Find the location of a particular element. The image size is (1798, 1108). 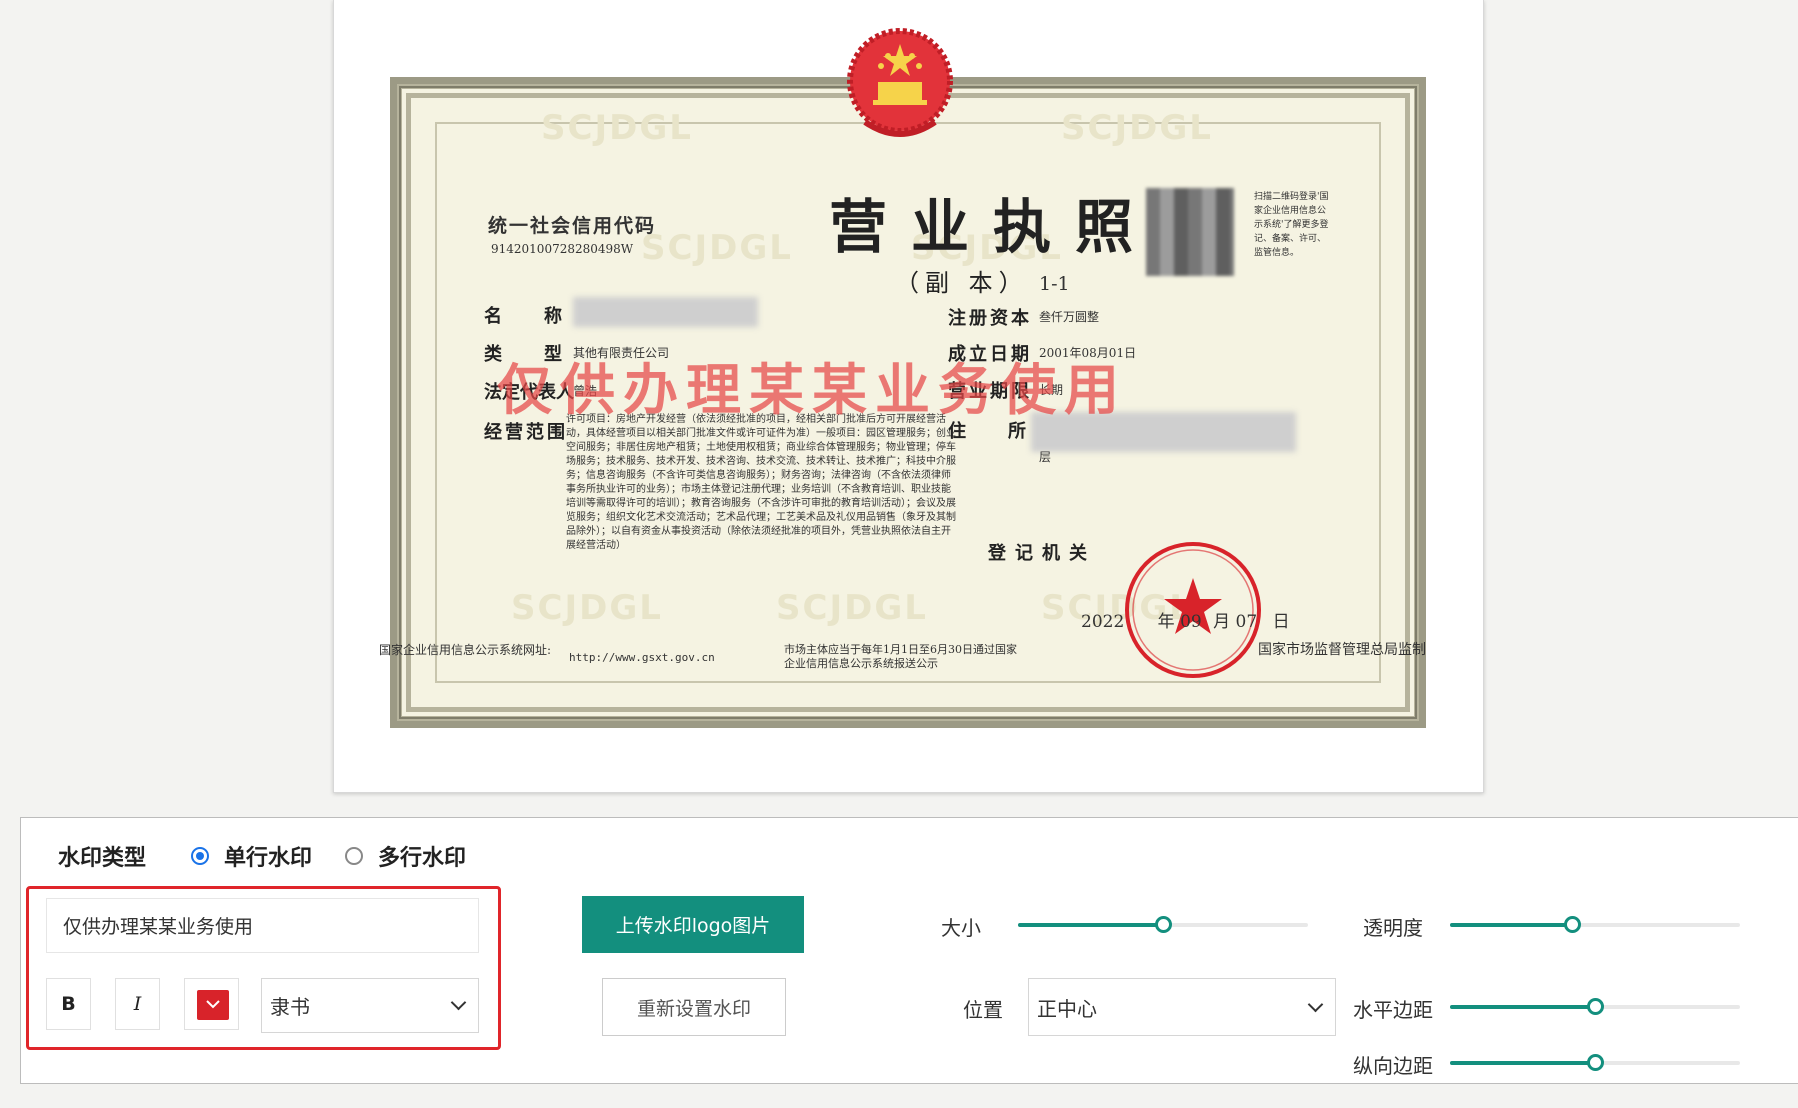

name-label: 名 称 is located at coordinates (524, 316).